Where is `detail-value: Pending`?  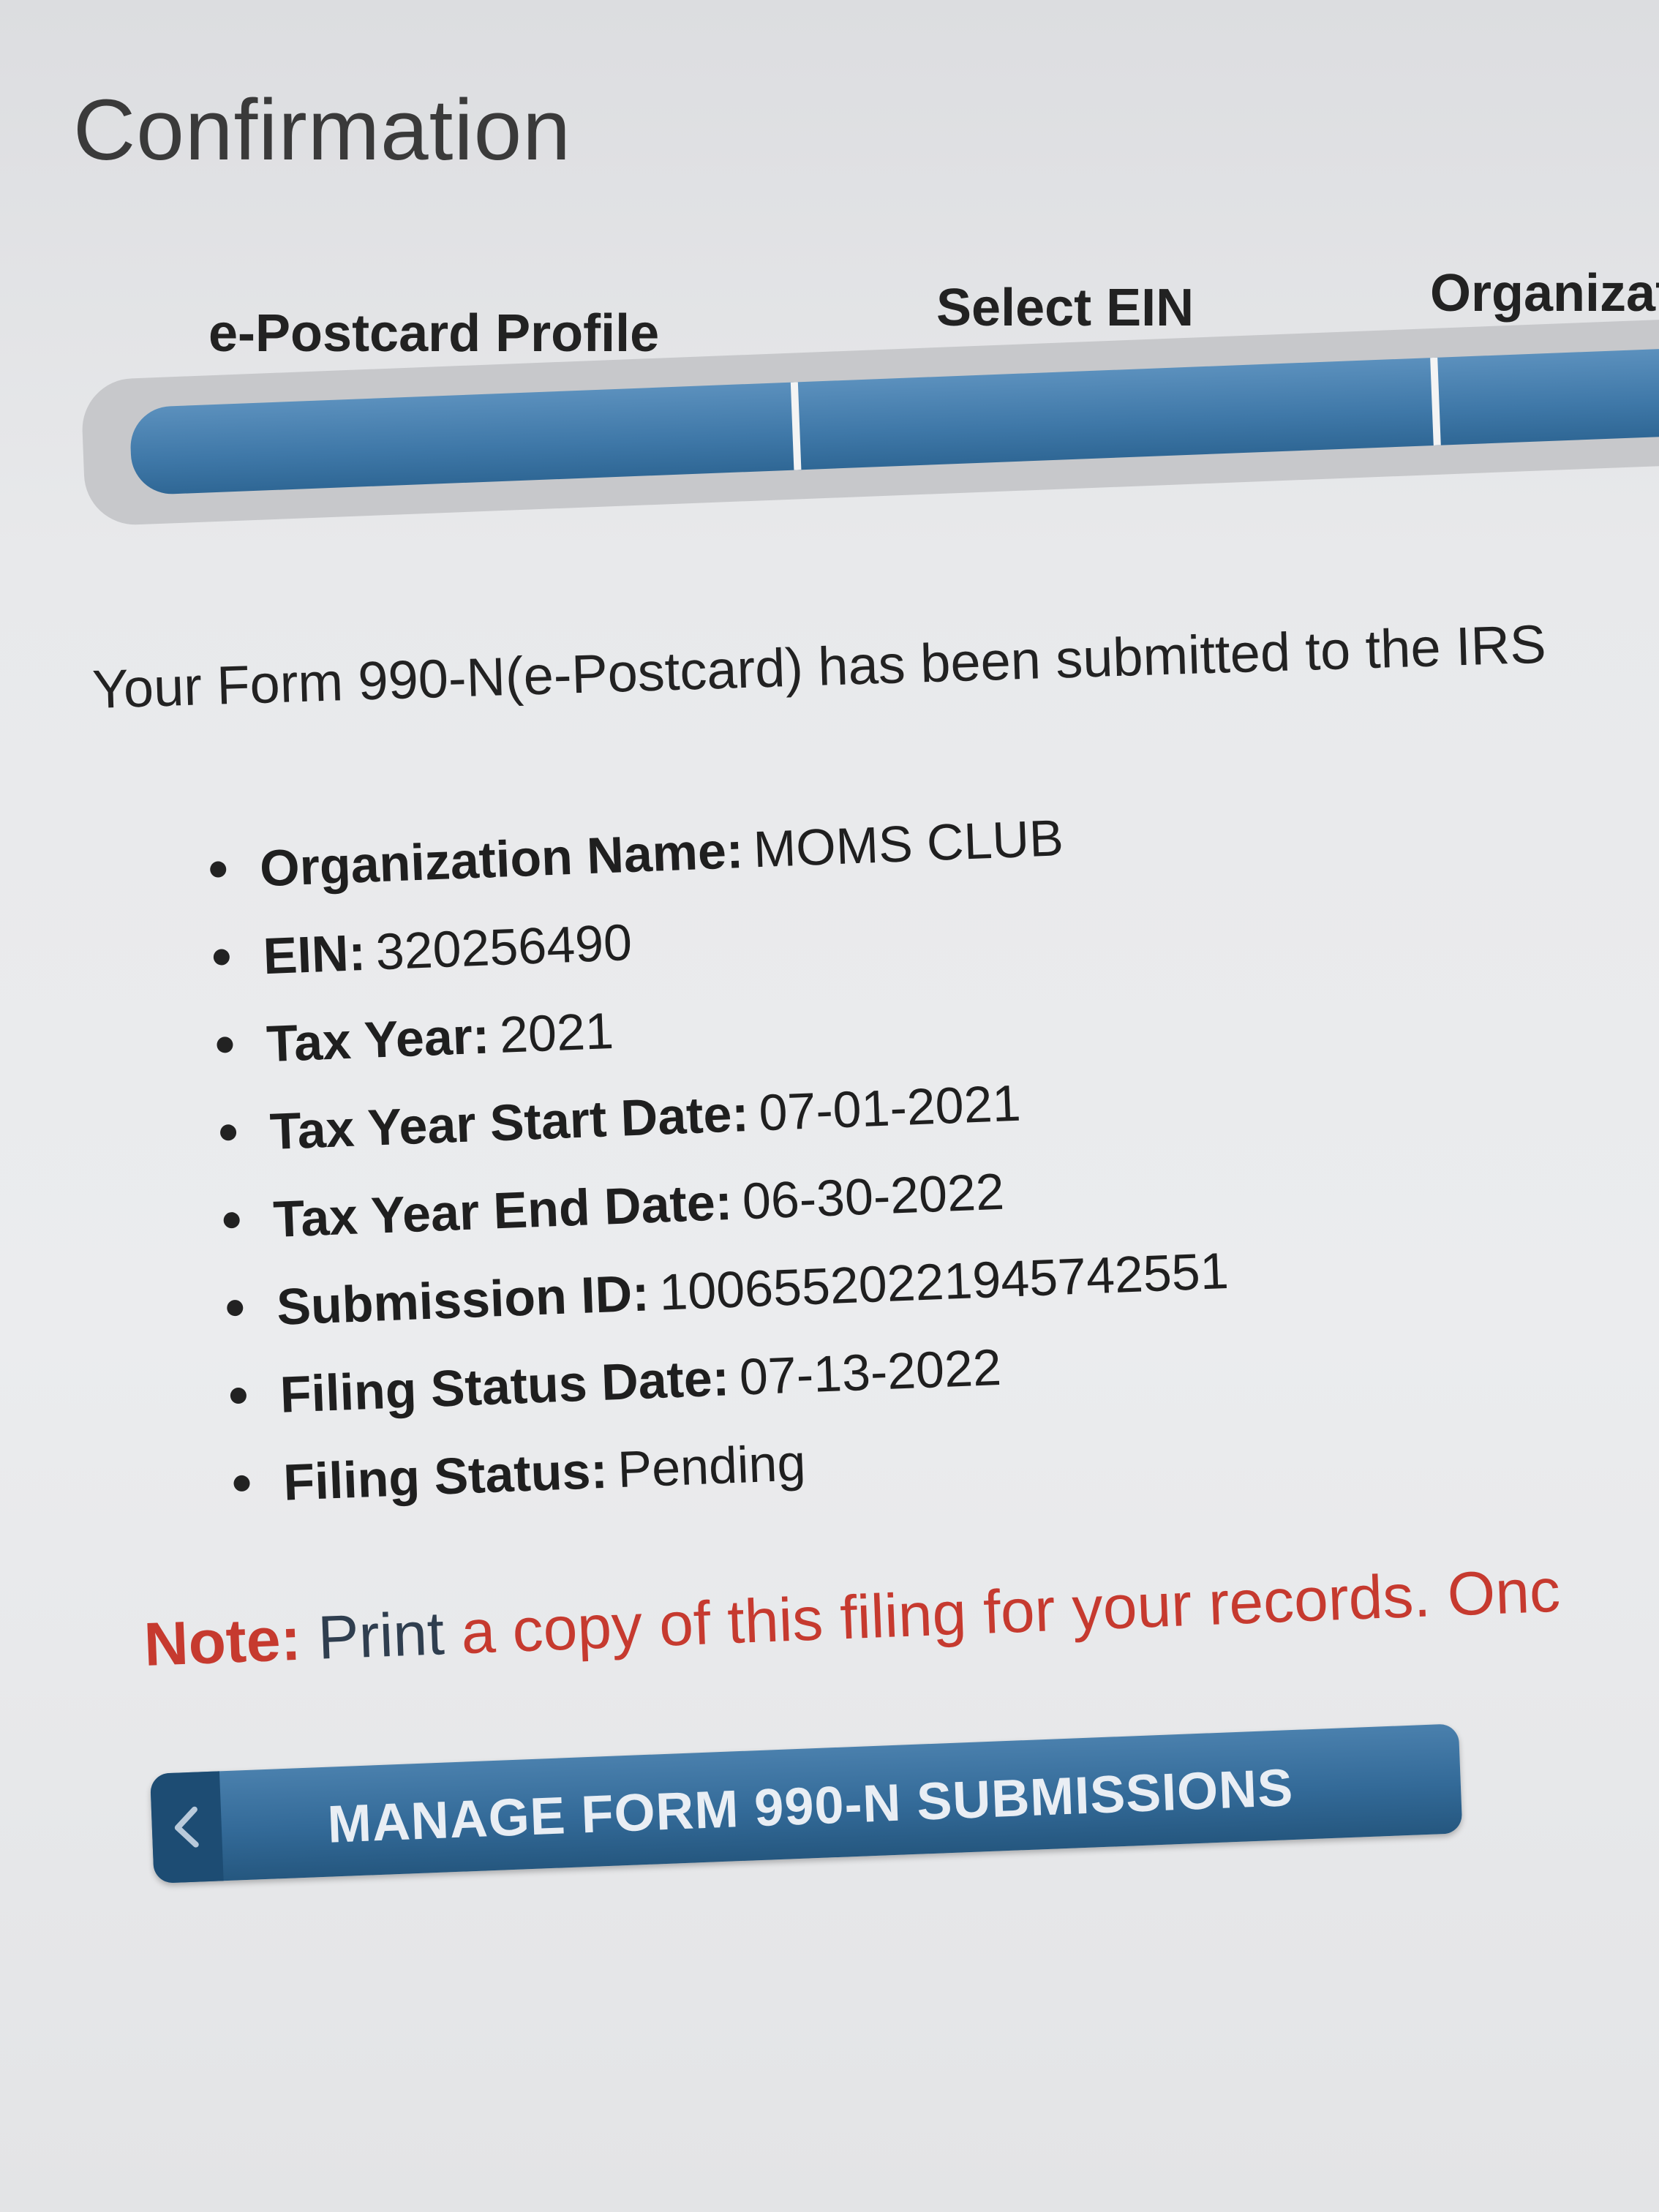
detail-value: Pending is located at coordinates (711, 1466).